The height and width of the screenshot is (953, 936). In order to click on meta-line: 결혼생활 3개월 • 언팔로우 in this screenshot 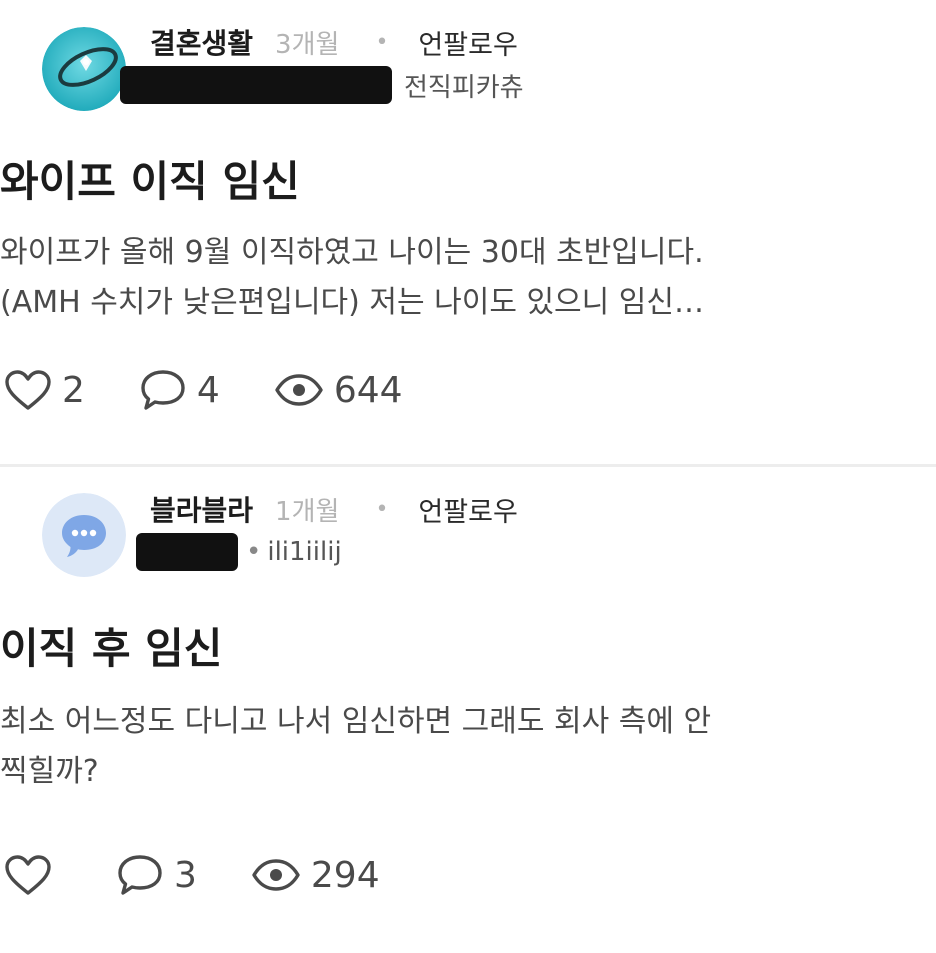, I will do `click(334, 42)`.